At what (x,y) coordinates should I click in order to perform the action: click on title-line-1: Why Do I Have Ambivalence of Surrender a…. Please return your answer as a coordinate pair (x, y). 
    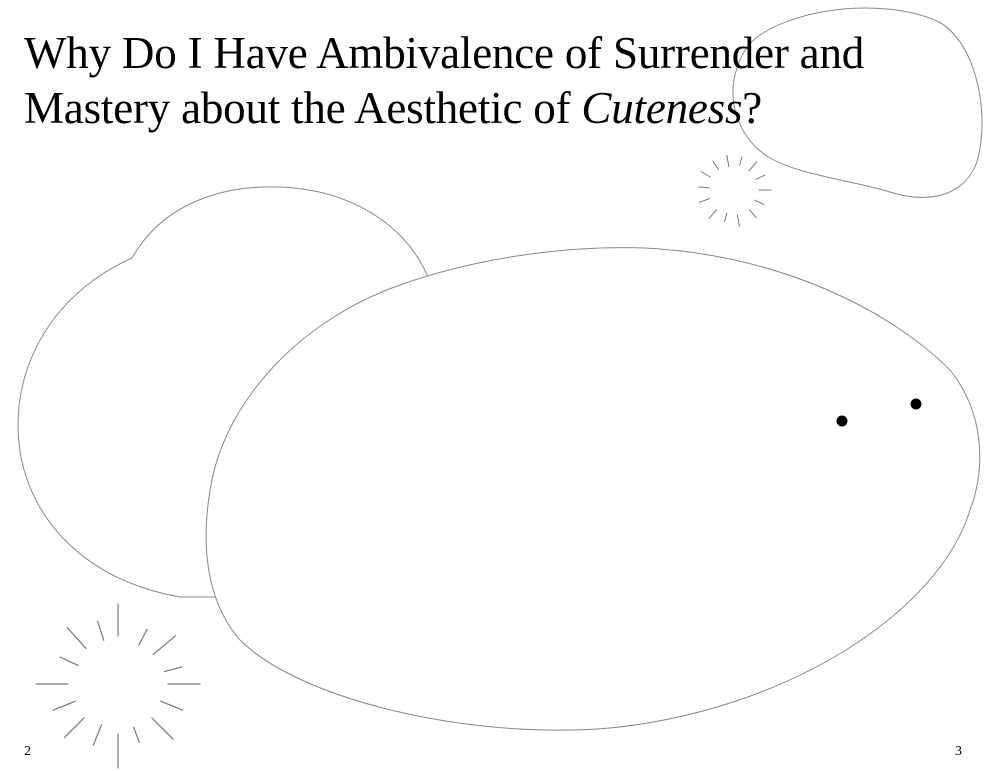
    Looking at the image, I should click on (444, 53).